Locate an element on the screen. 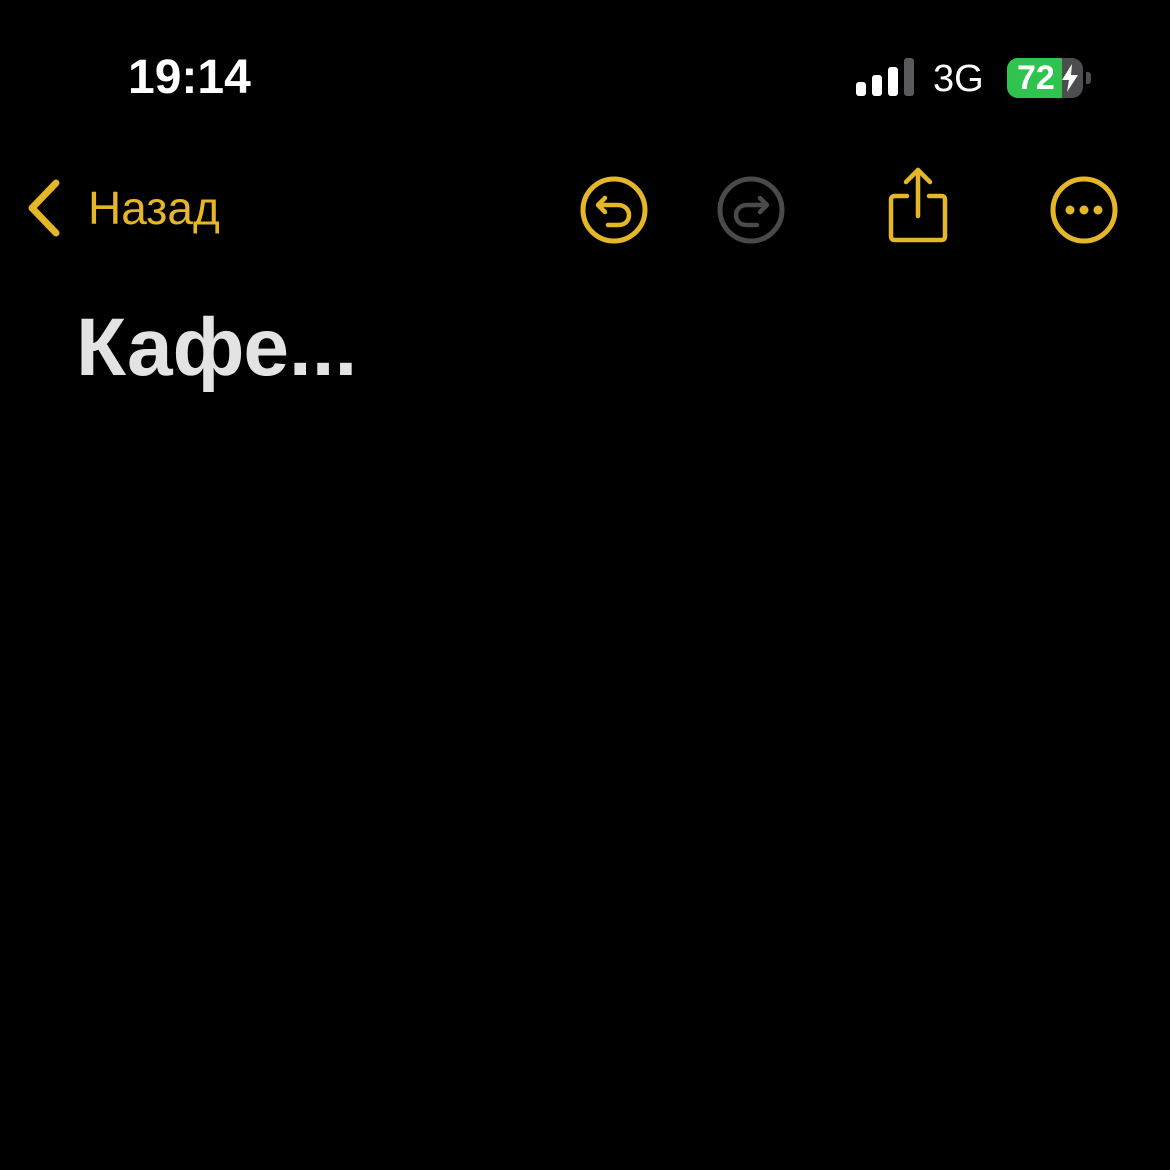 This screenshot has height=1170, width=1170. battery-body: 72 is located at coordinates (1045, 78).